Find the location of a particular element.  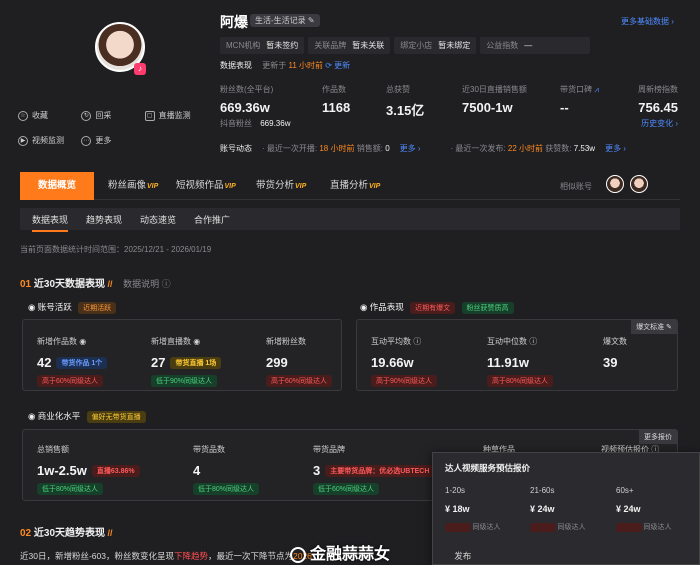

info-charity: 公益指数 — is located at coordinates (535, 45).